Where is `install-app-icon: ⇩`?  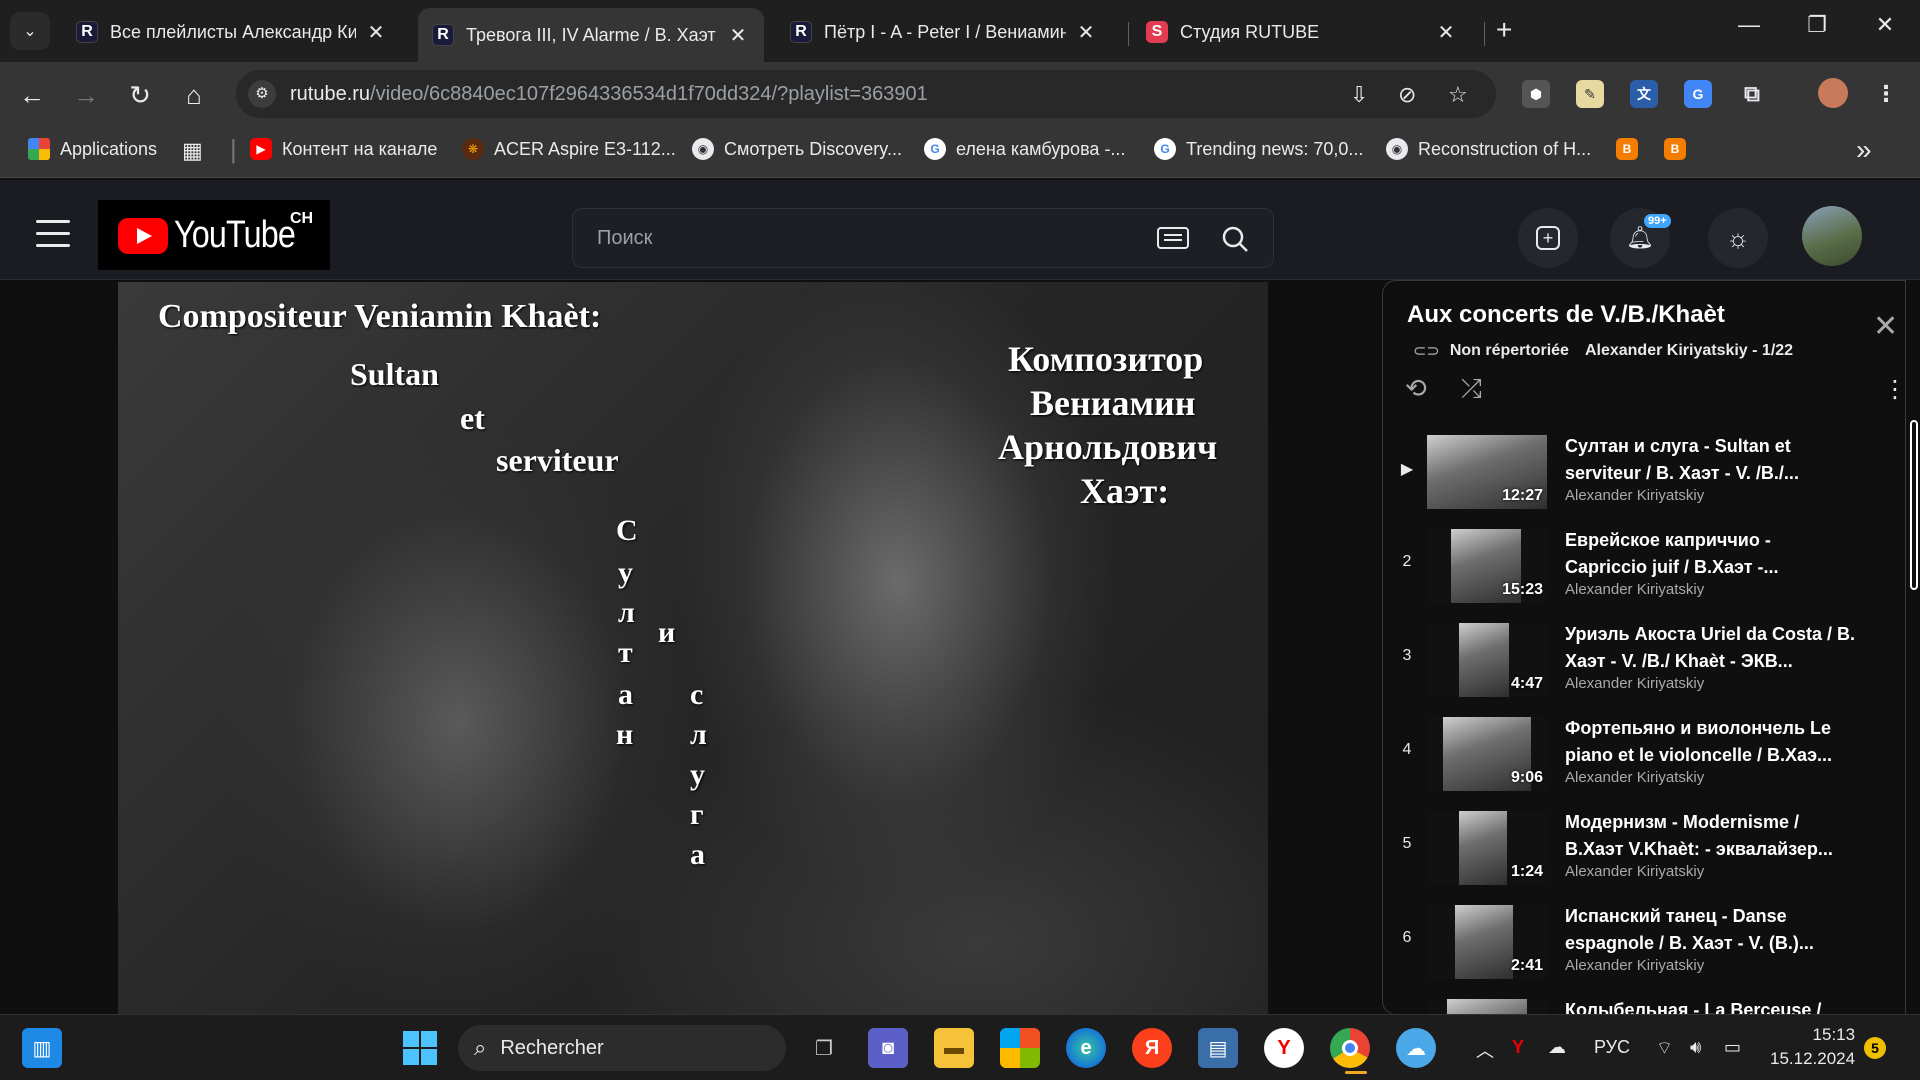
install-app-icon: ⇩ is located at coordinates (1359, 95).